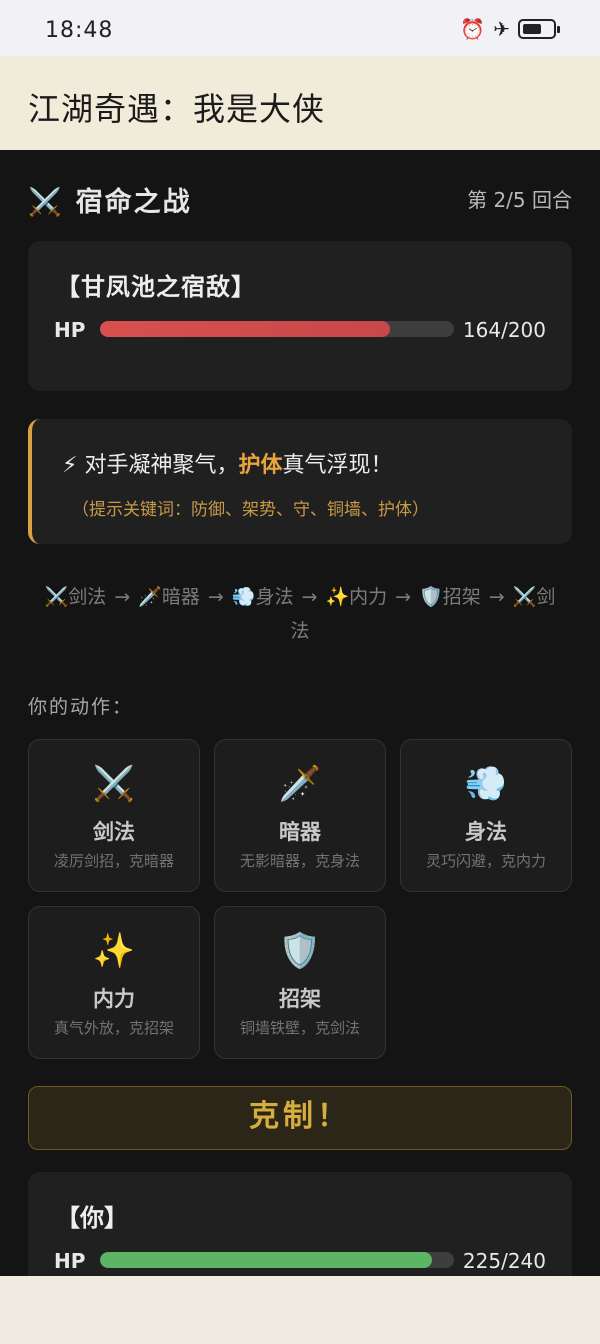  I want to click on status-time: 18:48, so click(79, 30).